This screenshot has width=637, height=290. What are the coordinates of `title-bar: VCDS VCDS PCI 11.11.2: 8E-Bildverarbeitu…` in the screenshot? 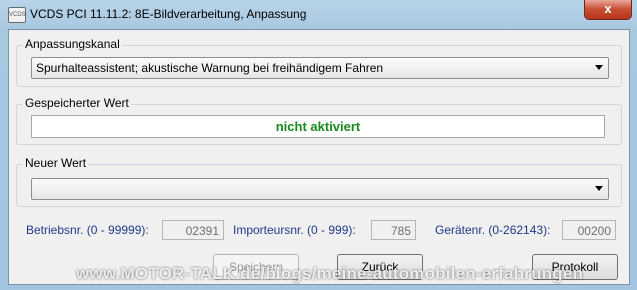 It's located at (318, 14).